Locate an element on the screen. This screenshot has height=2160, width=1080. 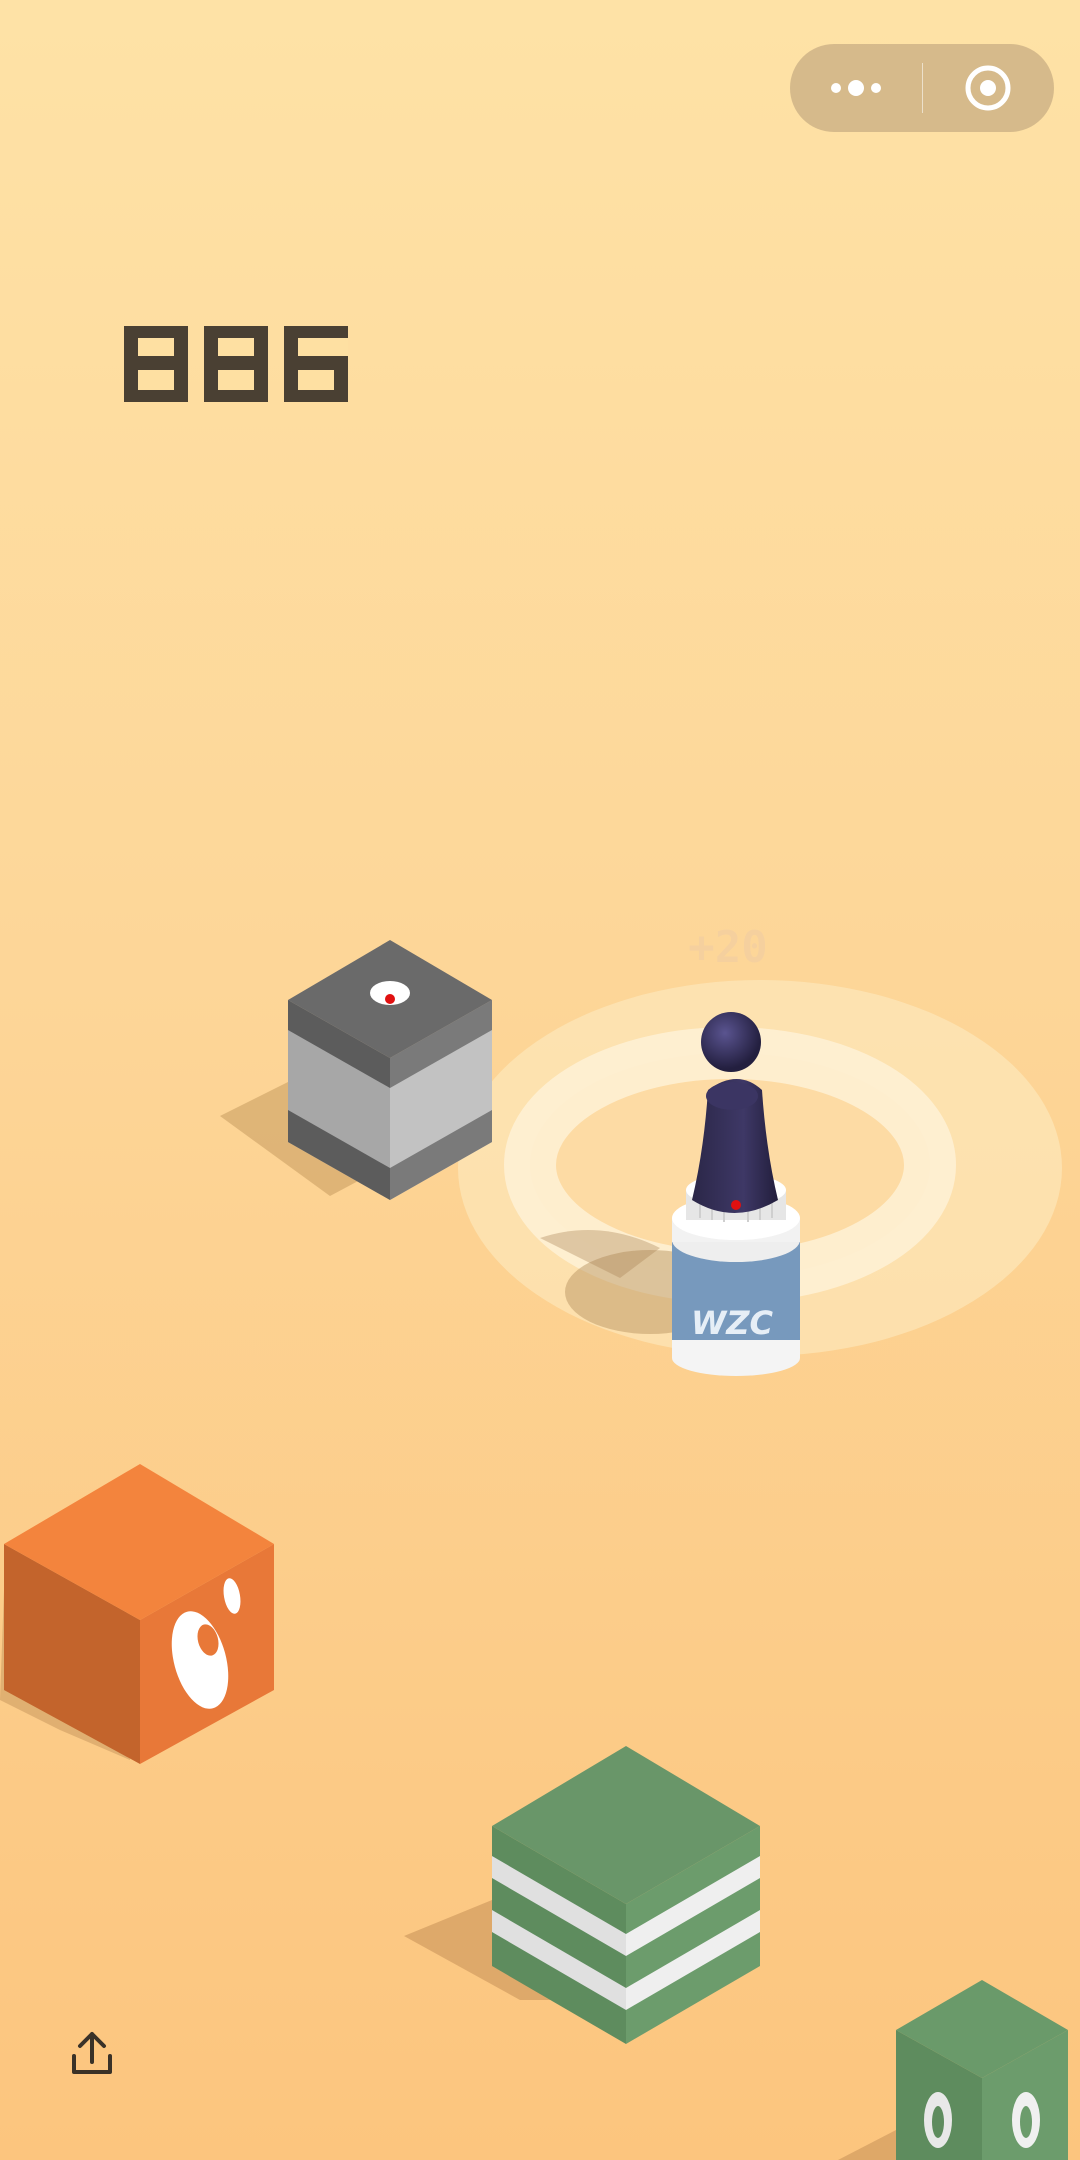
bonus-popup: +20 is located at coordinates (727, 947).